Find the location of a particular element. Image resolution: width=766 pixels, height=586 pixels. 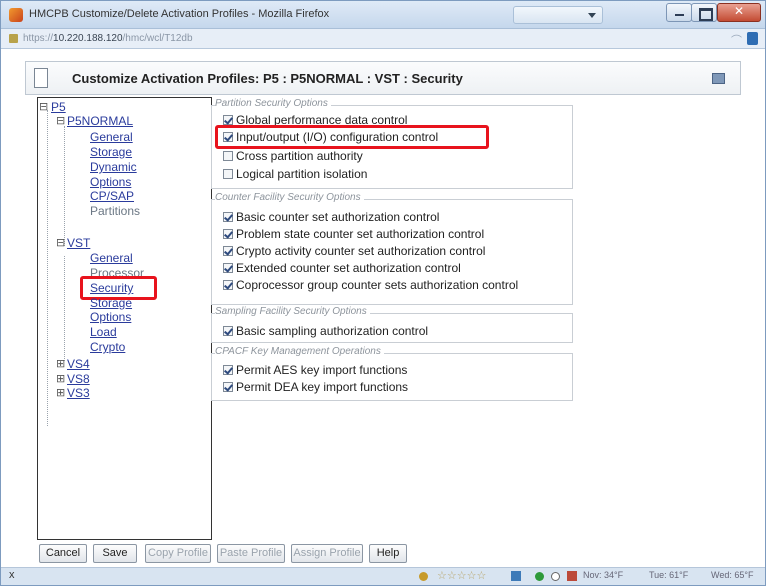

address-bar: https://10.220.188.120/hmc/wcl/T12db ⌒ is located at coordinates (383, 39).